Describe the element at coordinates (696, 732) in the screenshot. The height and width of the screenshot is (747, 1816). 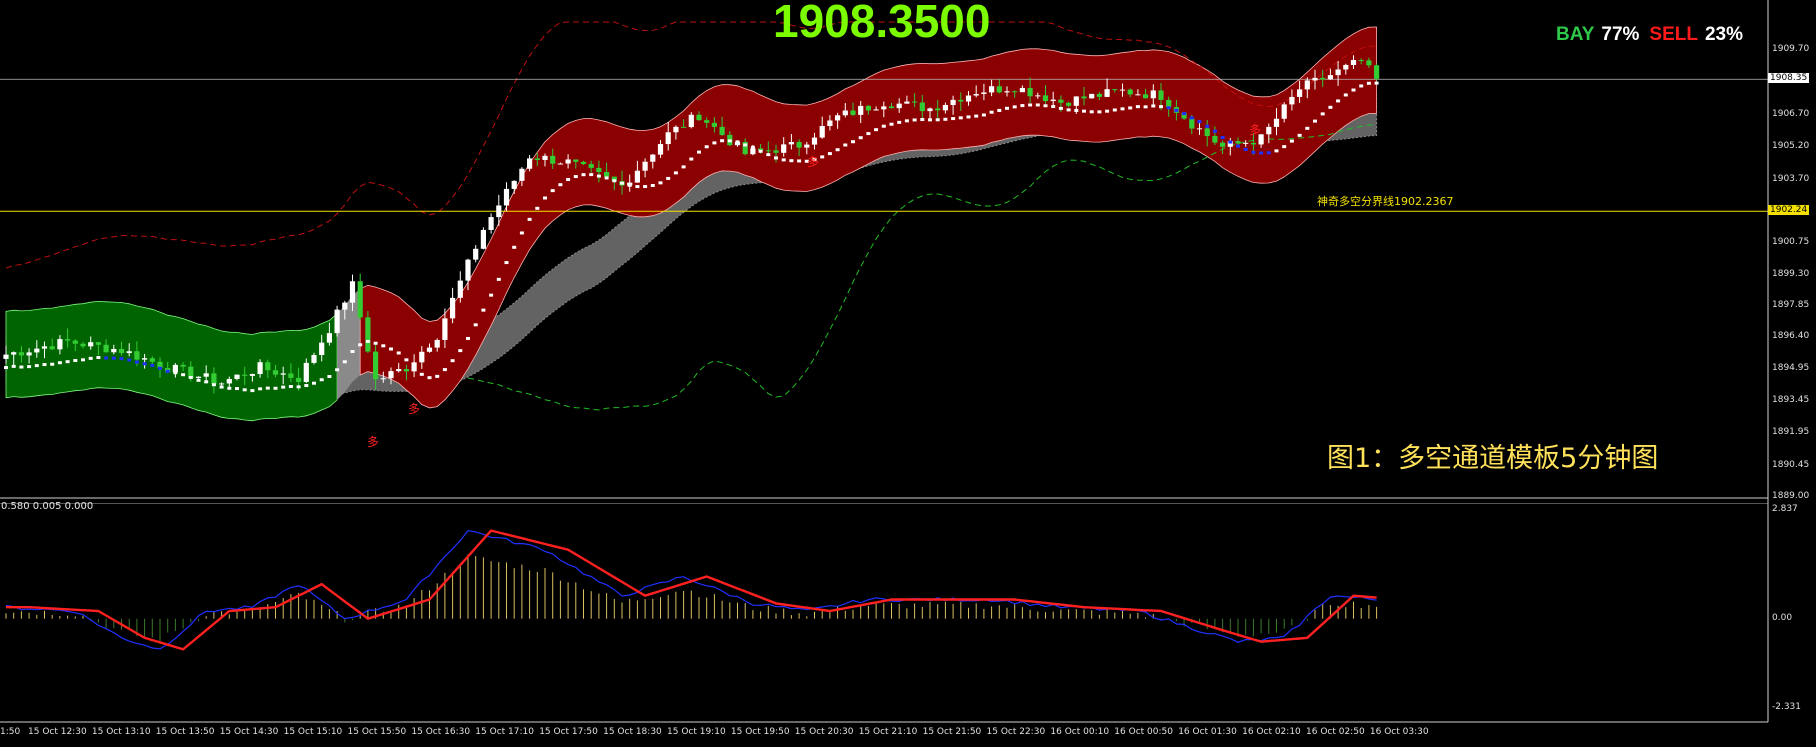
I see `time-tick-label: 15 Oct 19:10` at that location.